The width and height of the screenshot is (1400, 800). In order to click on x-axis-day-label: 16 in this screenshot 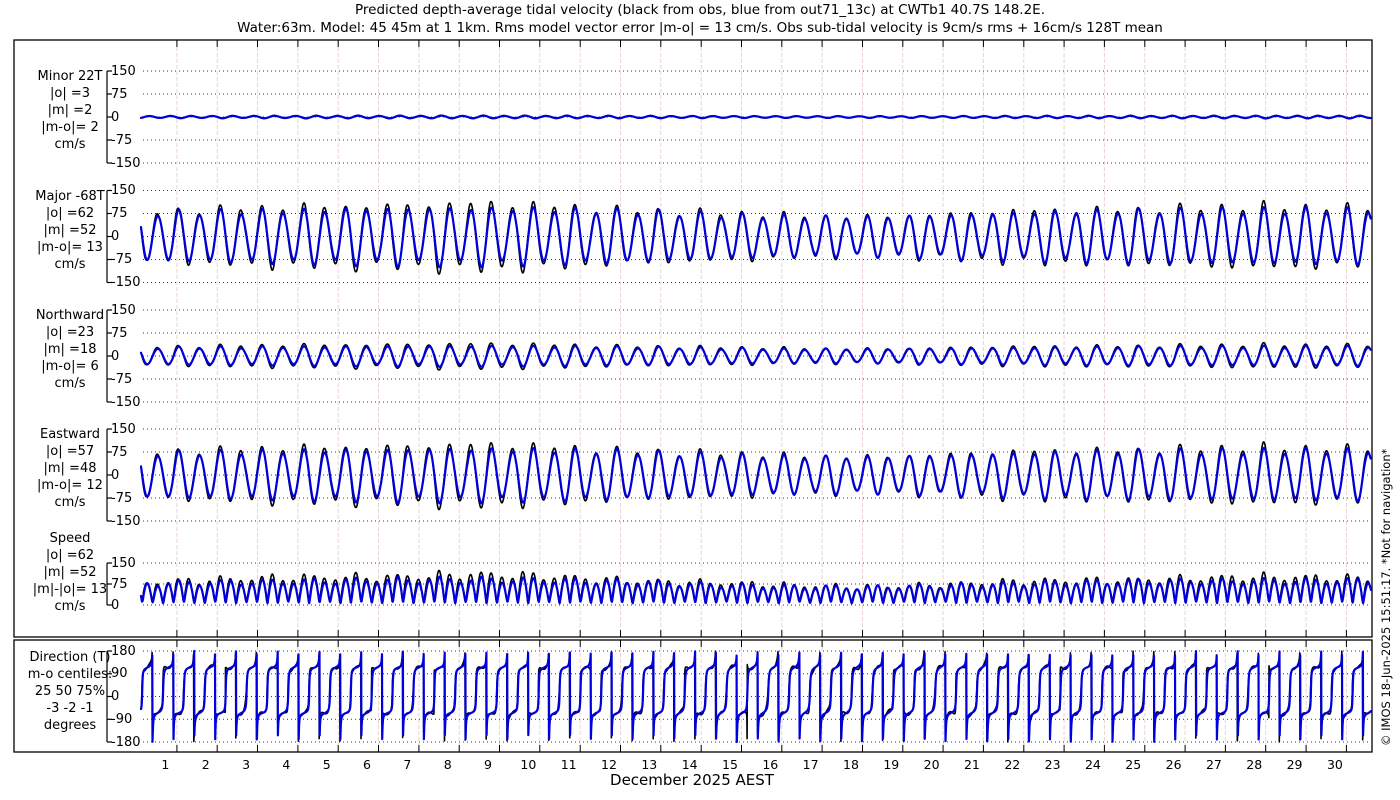, I will do `click(770, 764)`.